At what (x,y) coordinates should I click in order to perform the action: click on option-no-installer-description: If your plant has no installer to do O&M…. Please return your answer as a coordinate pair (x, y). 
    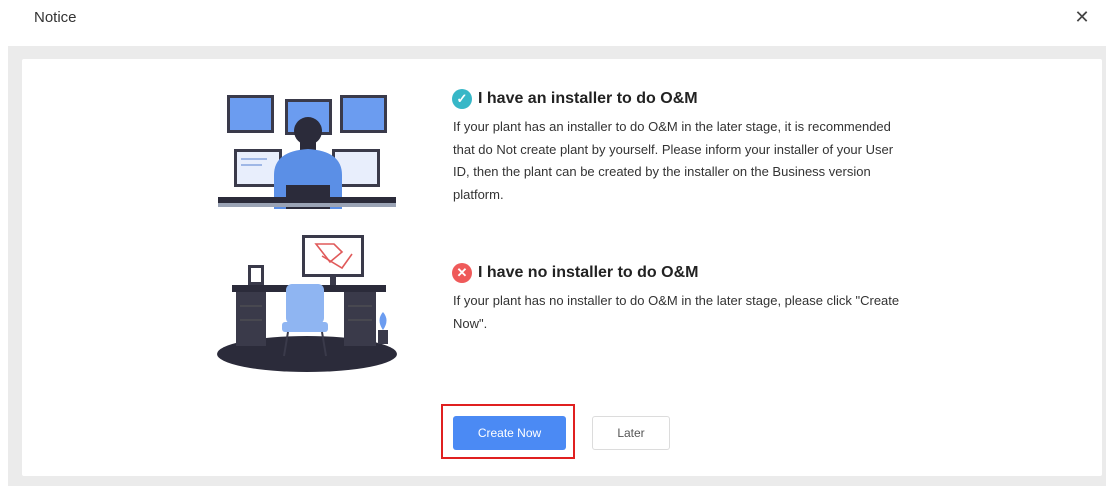
    Looking at the image, I should click on (690, 312).